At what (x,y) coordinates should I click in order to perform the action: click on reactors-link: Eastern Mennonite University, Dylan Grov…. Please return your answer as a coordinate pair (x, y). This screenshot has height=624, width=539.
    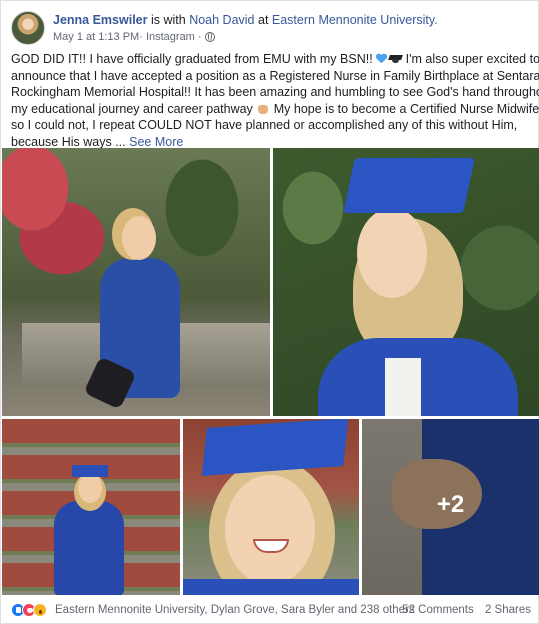
    Looking at the image, I should click on (235, 610).